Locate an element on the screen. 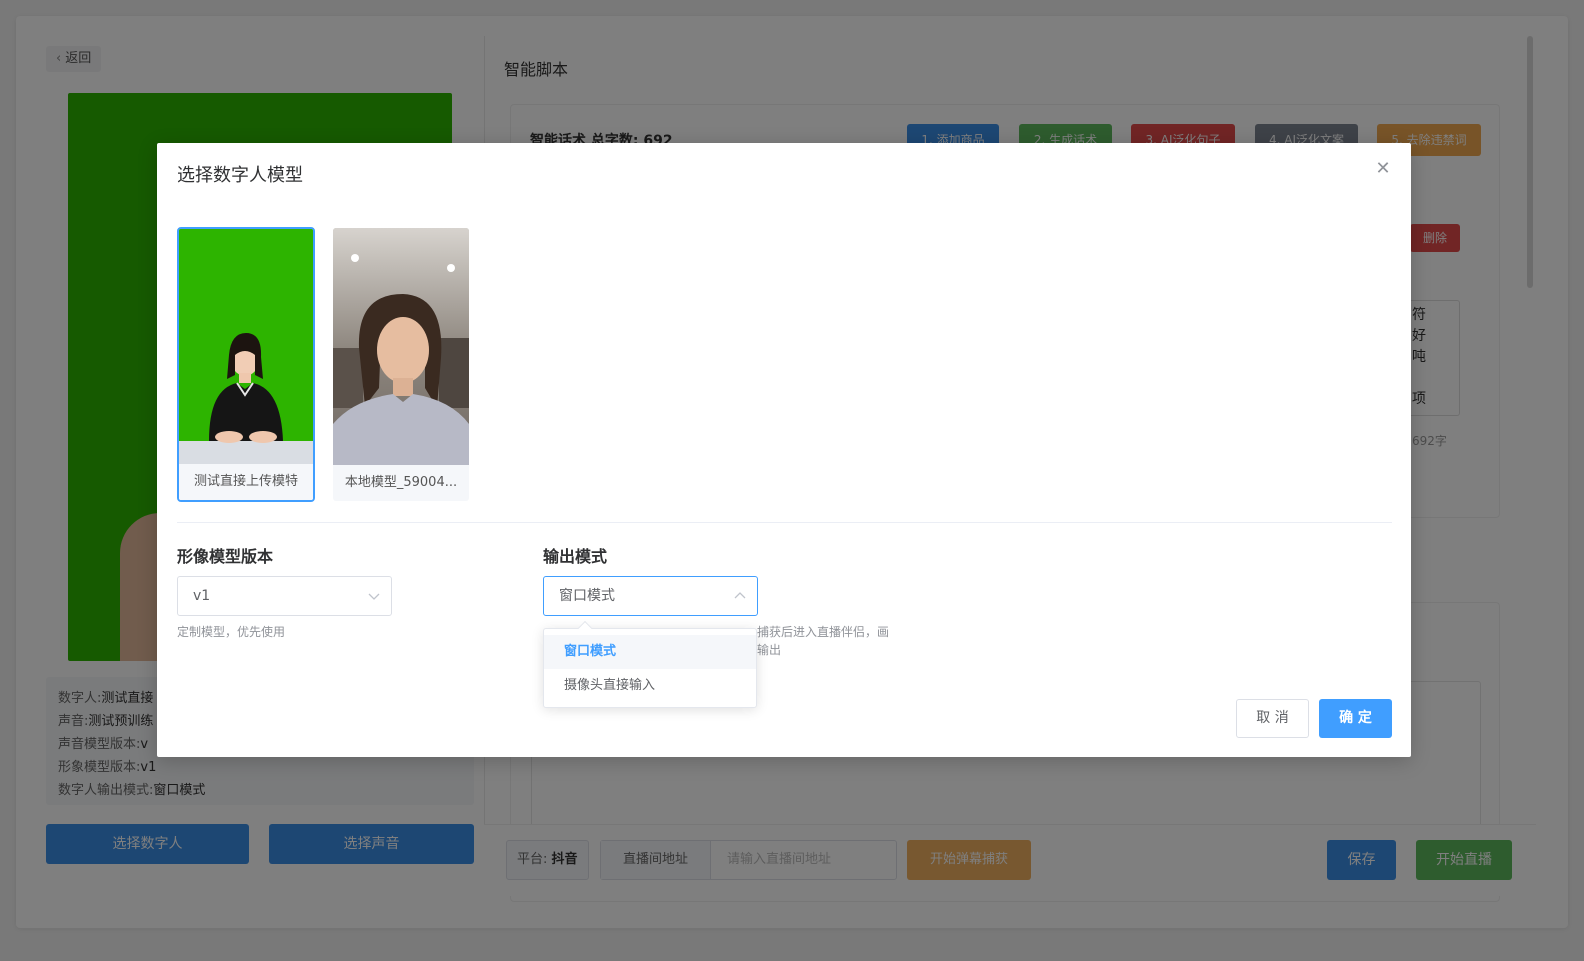 The width and height of the screenshot is (1584, 961). output-mode-dropdown: 窗口模式 摄像头直接输入 is located at coordinates (650, 664).